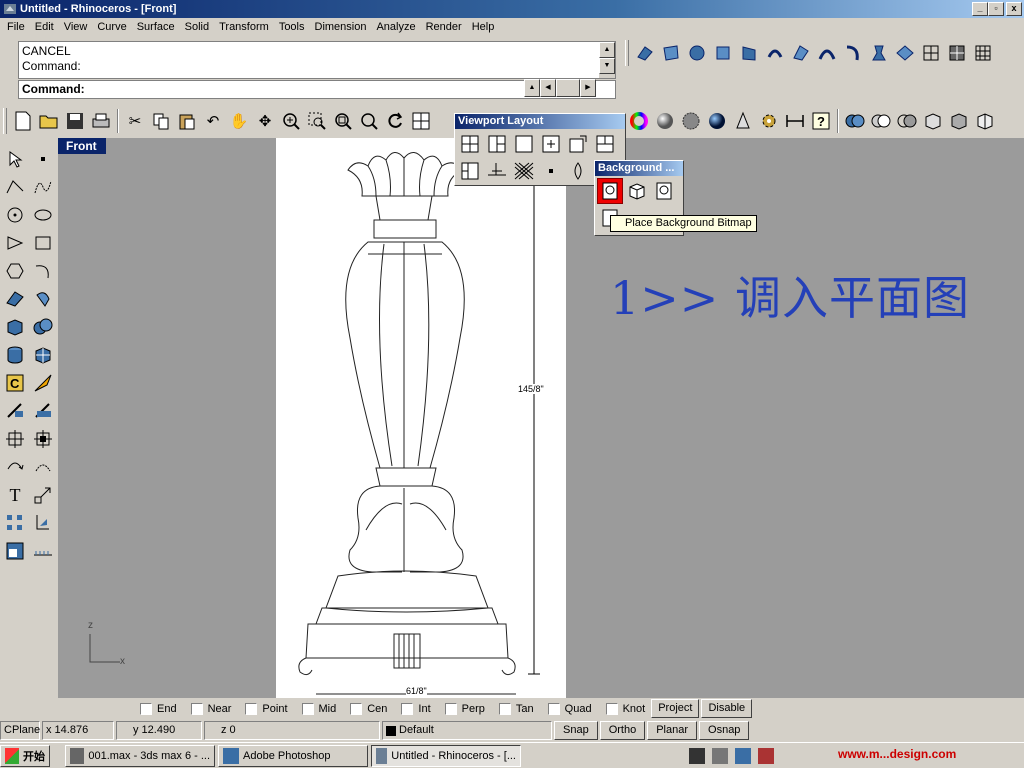 This screenshot has width=1024, height=768. I want to click on zoom-dynamic-icon, so click(291, 121).